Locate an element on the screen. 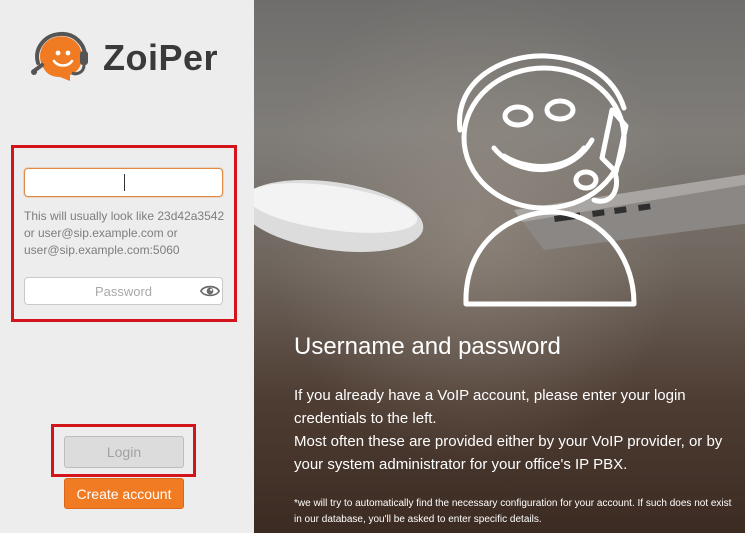  headset-logo-icon is located at coordinates (59, 56).